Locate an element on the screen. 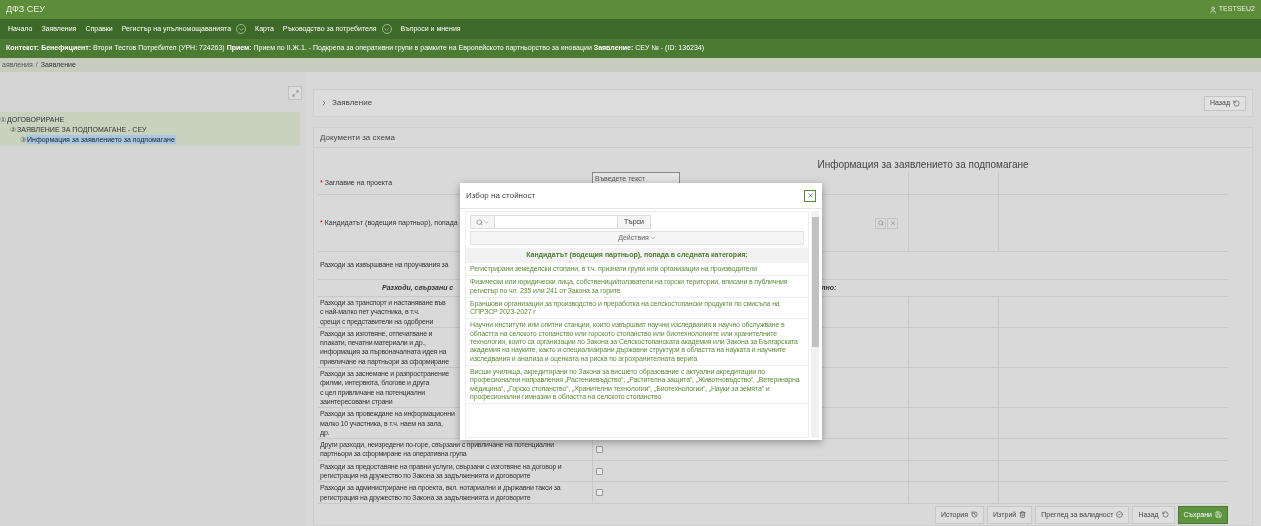 The image size is (1261, 526). caret-icon is located at coordinates (652, 238).